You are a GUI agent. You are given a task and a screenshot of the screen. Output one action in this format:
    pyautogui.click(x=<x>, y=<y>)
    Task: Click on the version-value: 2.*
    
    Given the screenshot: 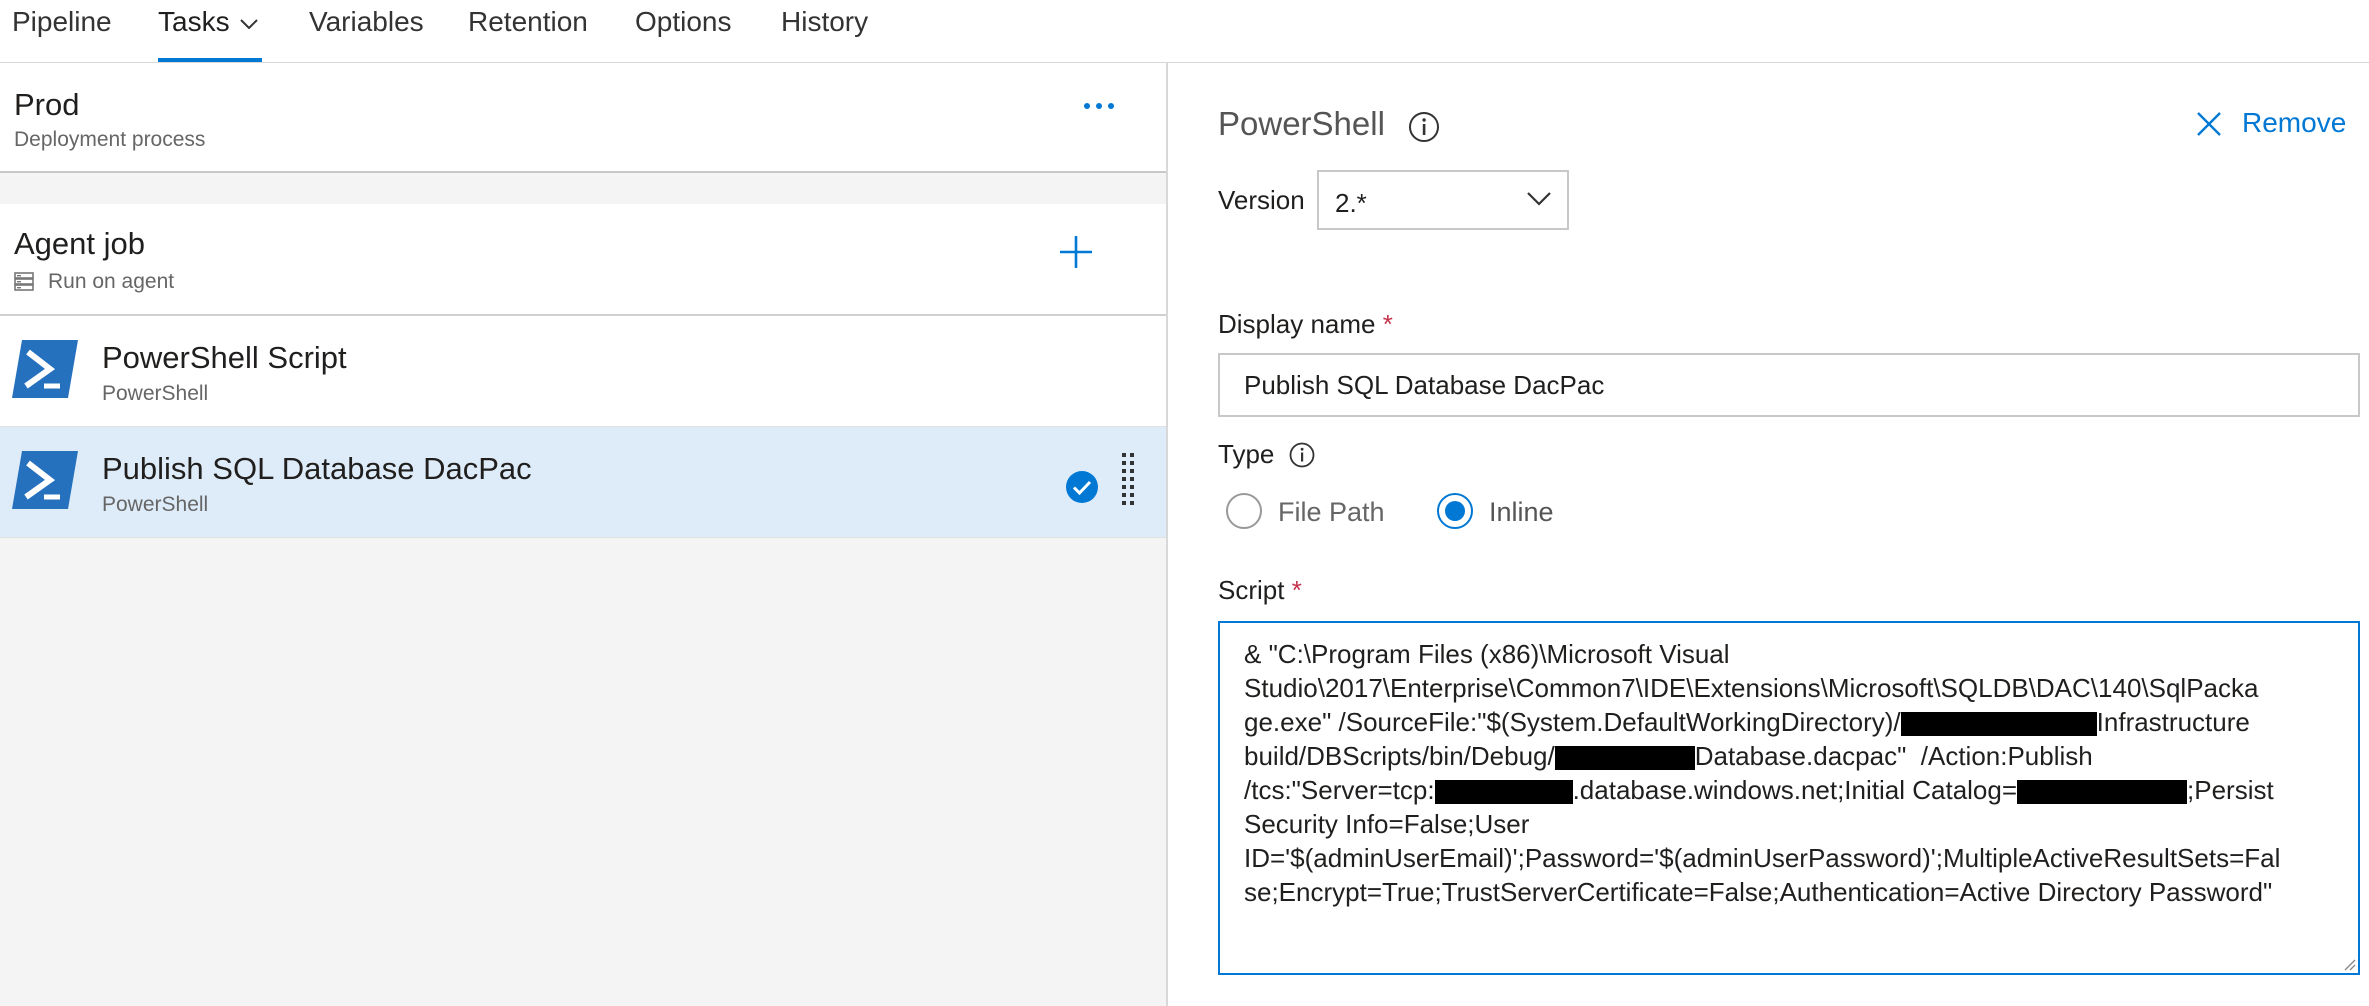 What is the action you would take?
    pyautogui.click(x=1351, y=203)
    